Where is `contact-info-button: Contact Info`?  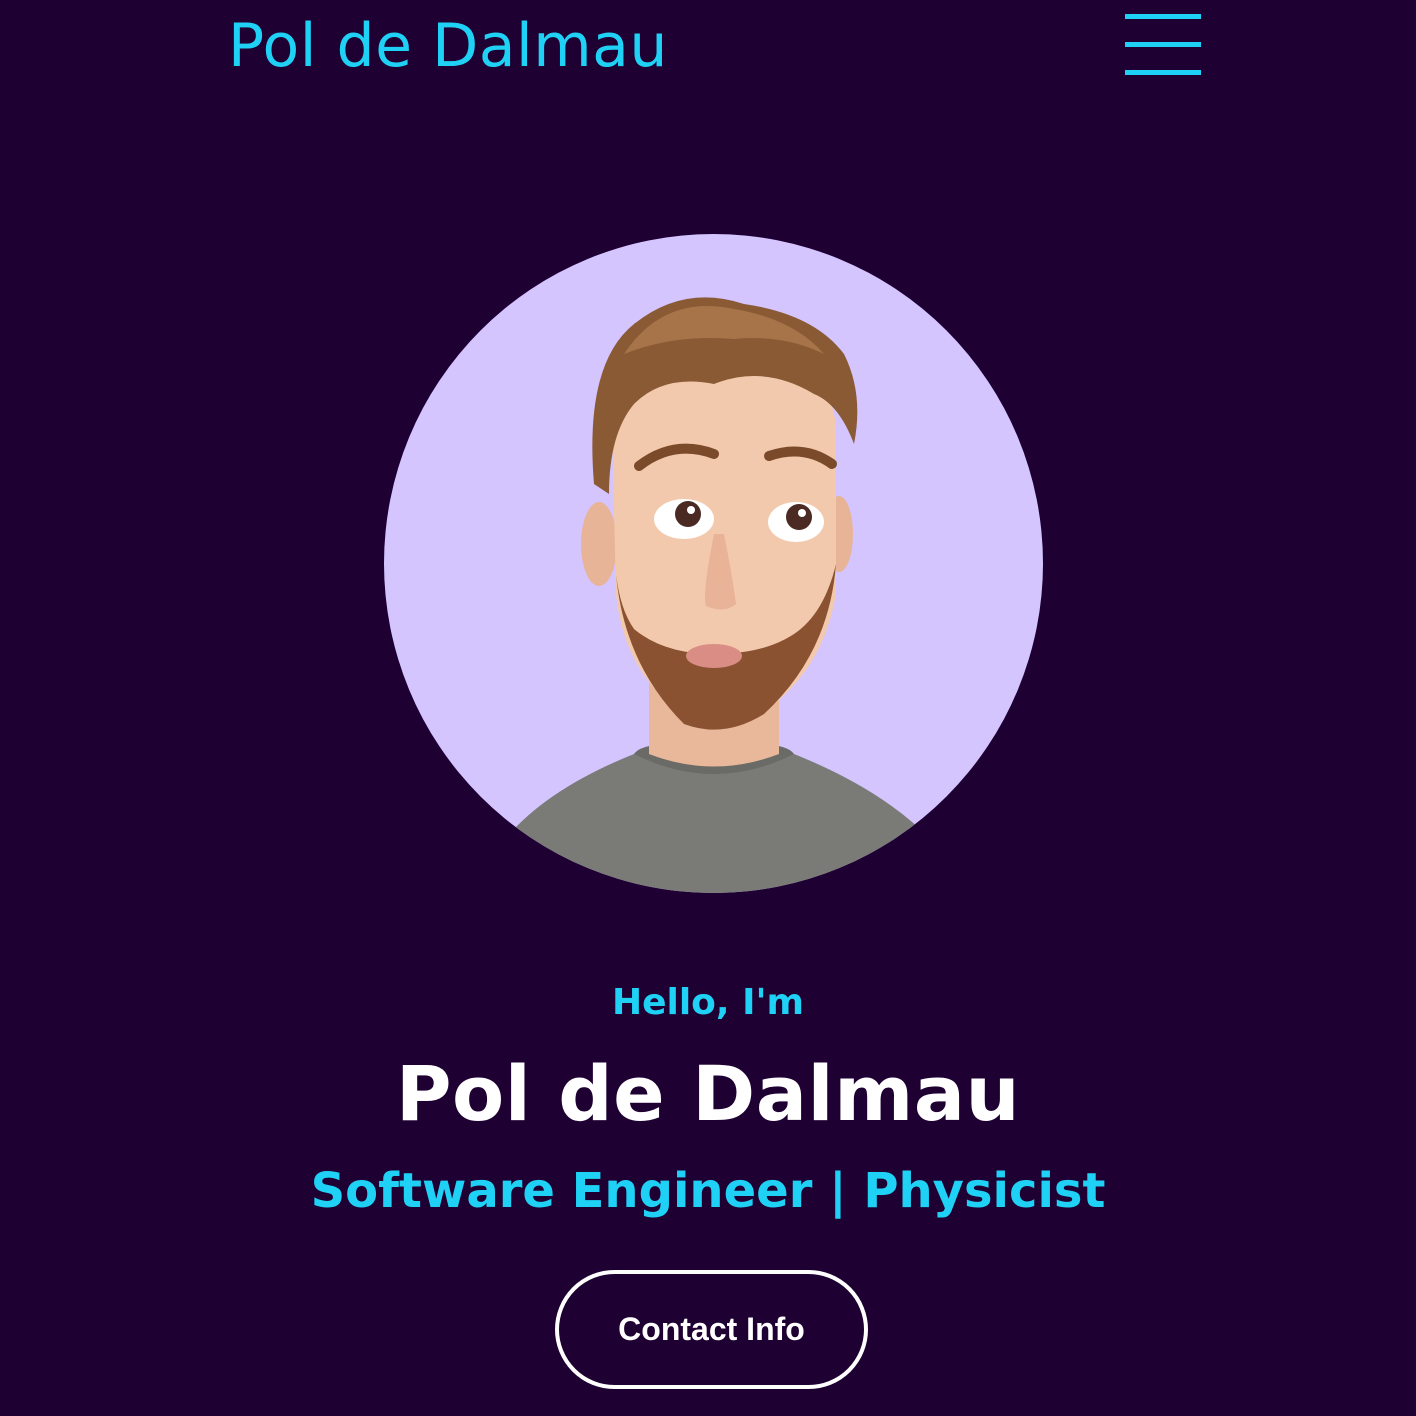 contact-info-button: Contact Info is located at coordinates (711, 1329).